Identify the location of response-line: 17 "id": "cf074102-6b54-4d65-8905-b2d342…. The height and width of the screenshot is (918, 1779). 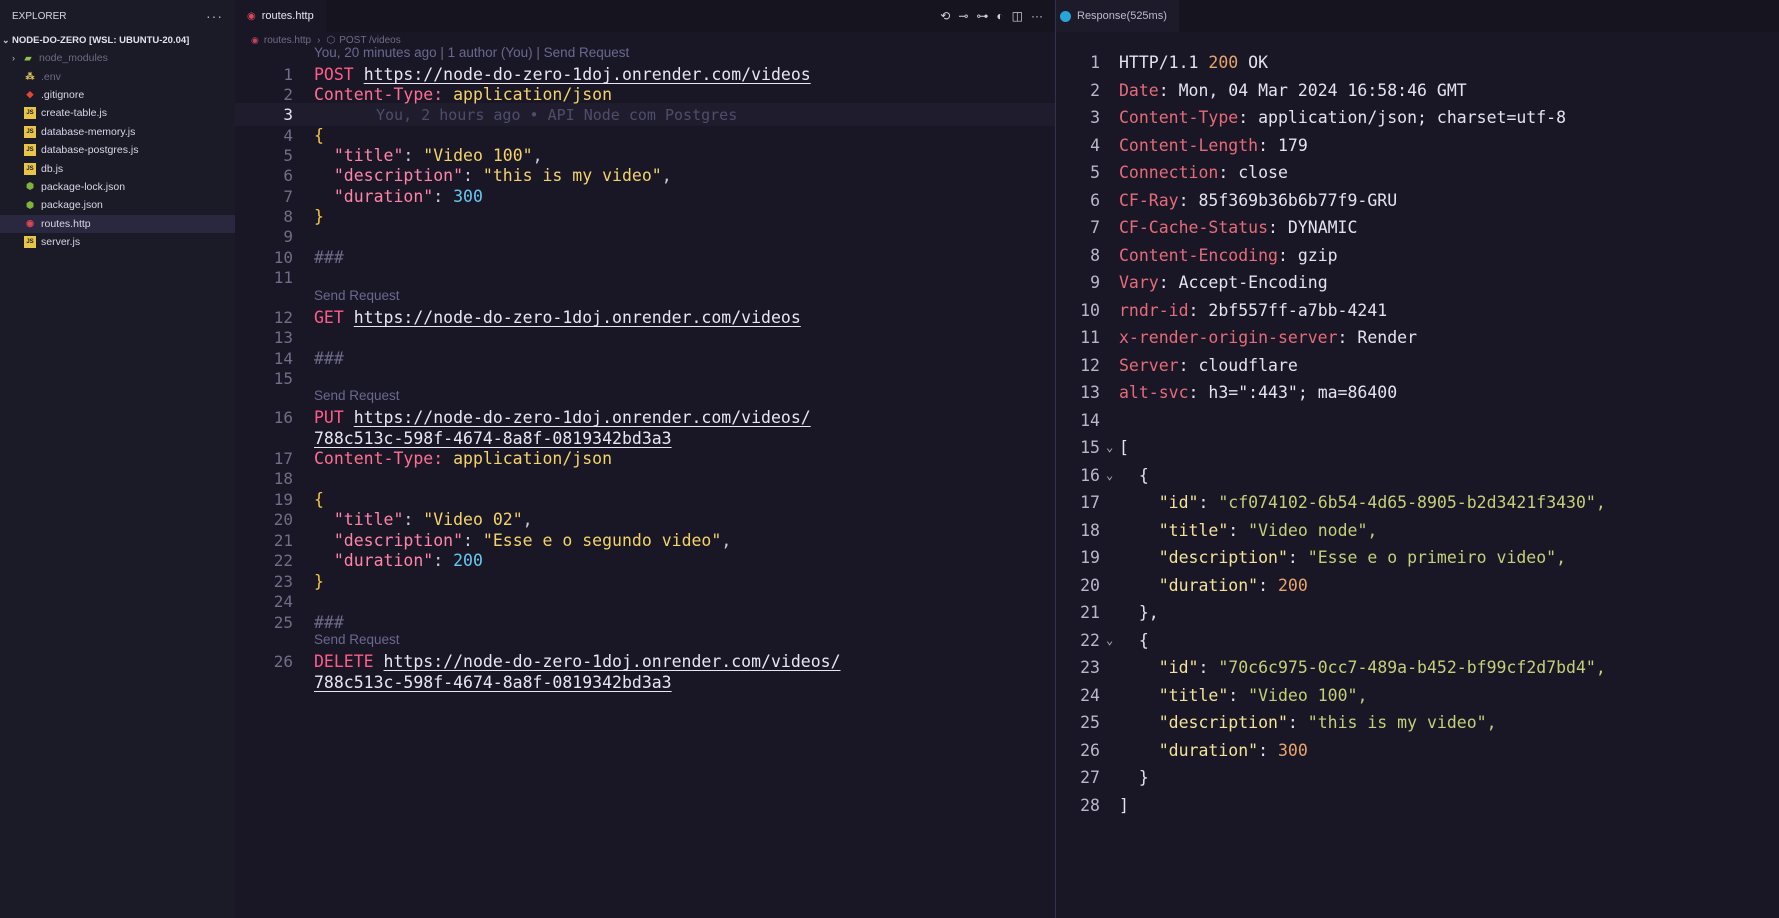
(1417, 503).